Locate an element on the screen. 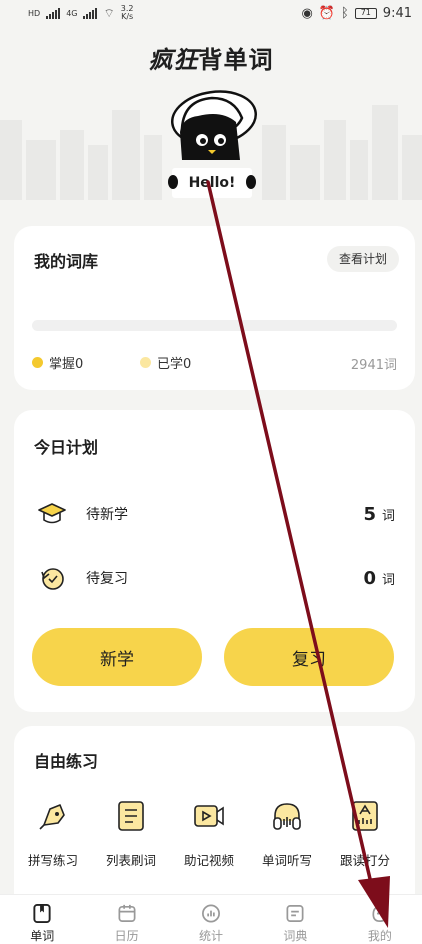 The height and width of the screenshot is (944, 422). headphones-icon is located at coordinates (287, 816).